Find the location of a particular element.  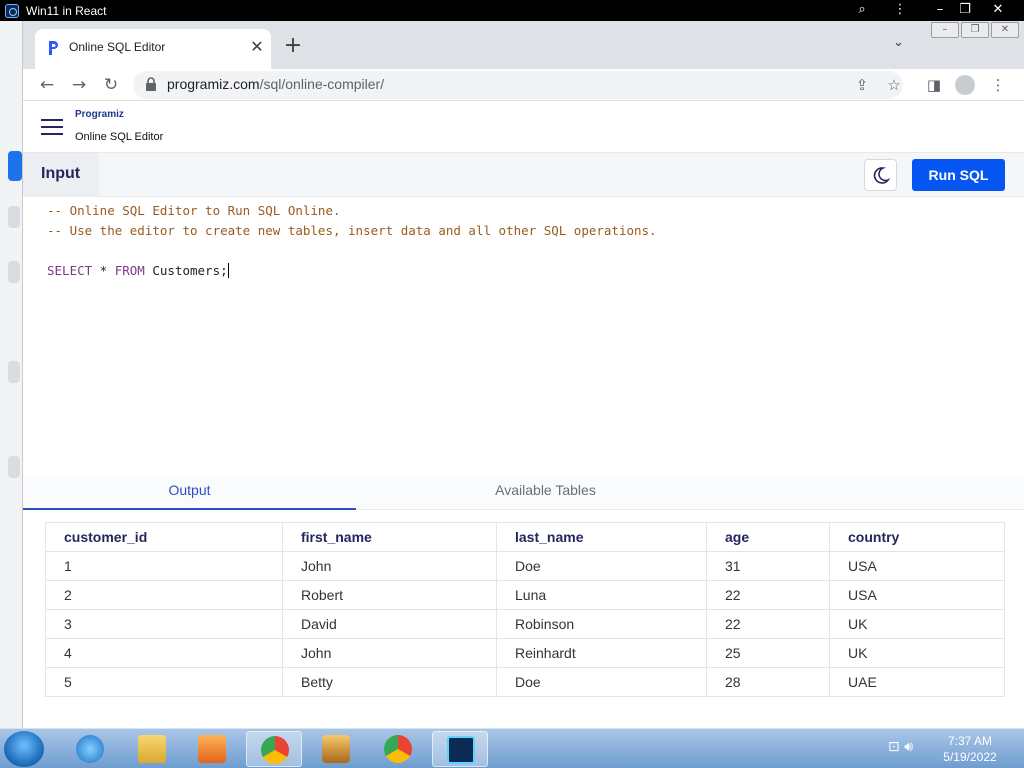

table-row: 5 Betty Doe 28 UAE is located at coordinates (525, 682).